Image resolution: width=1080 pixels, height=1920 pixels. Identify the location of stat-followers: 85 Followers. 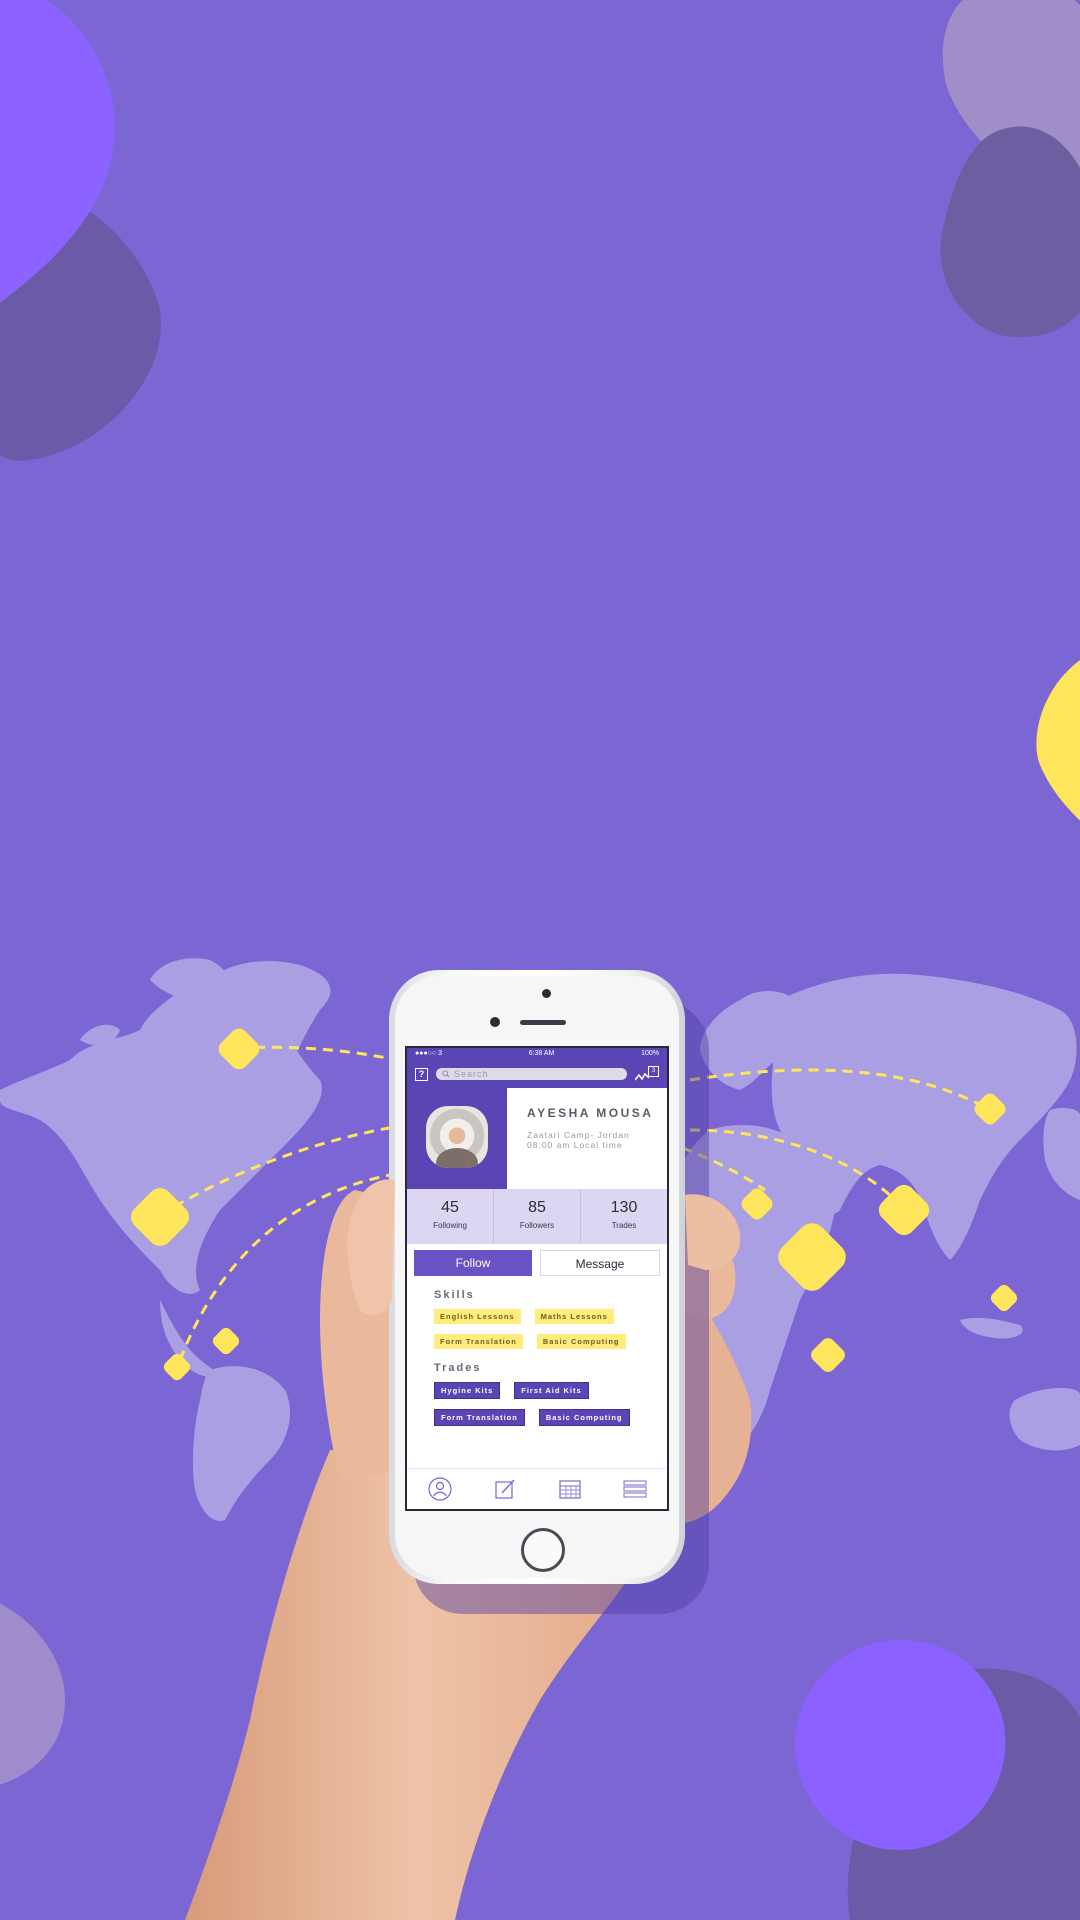
(537, 1216).